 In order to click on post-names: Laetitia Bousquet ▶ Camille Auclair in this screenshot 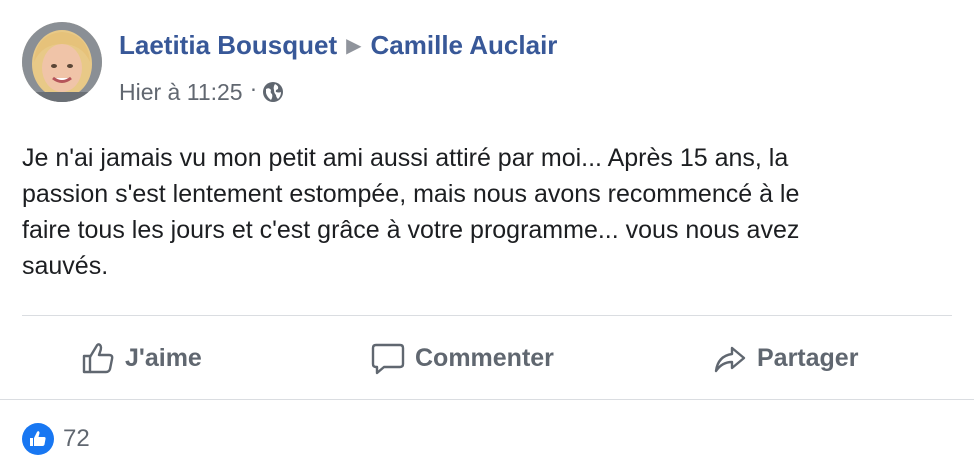, I will do `click(338, 46)`.